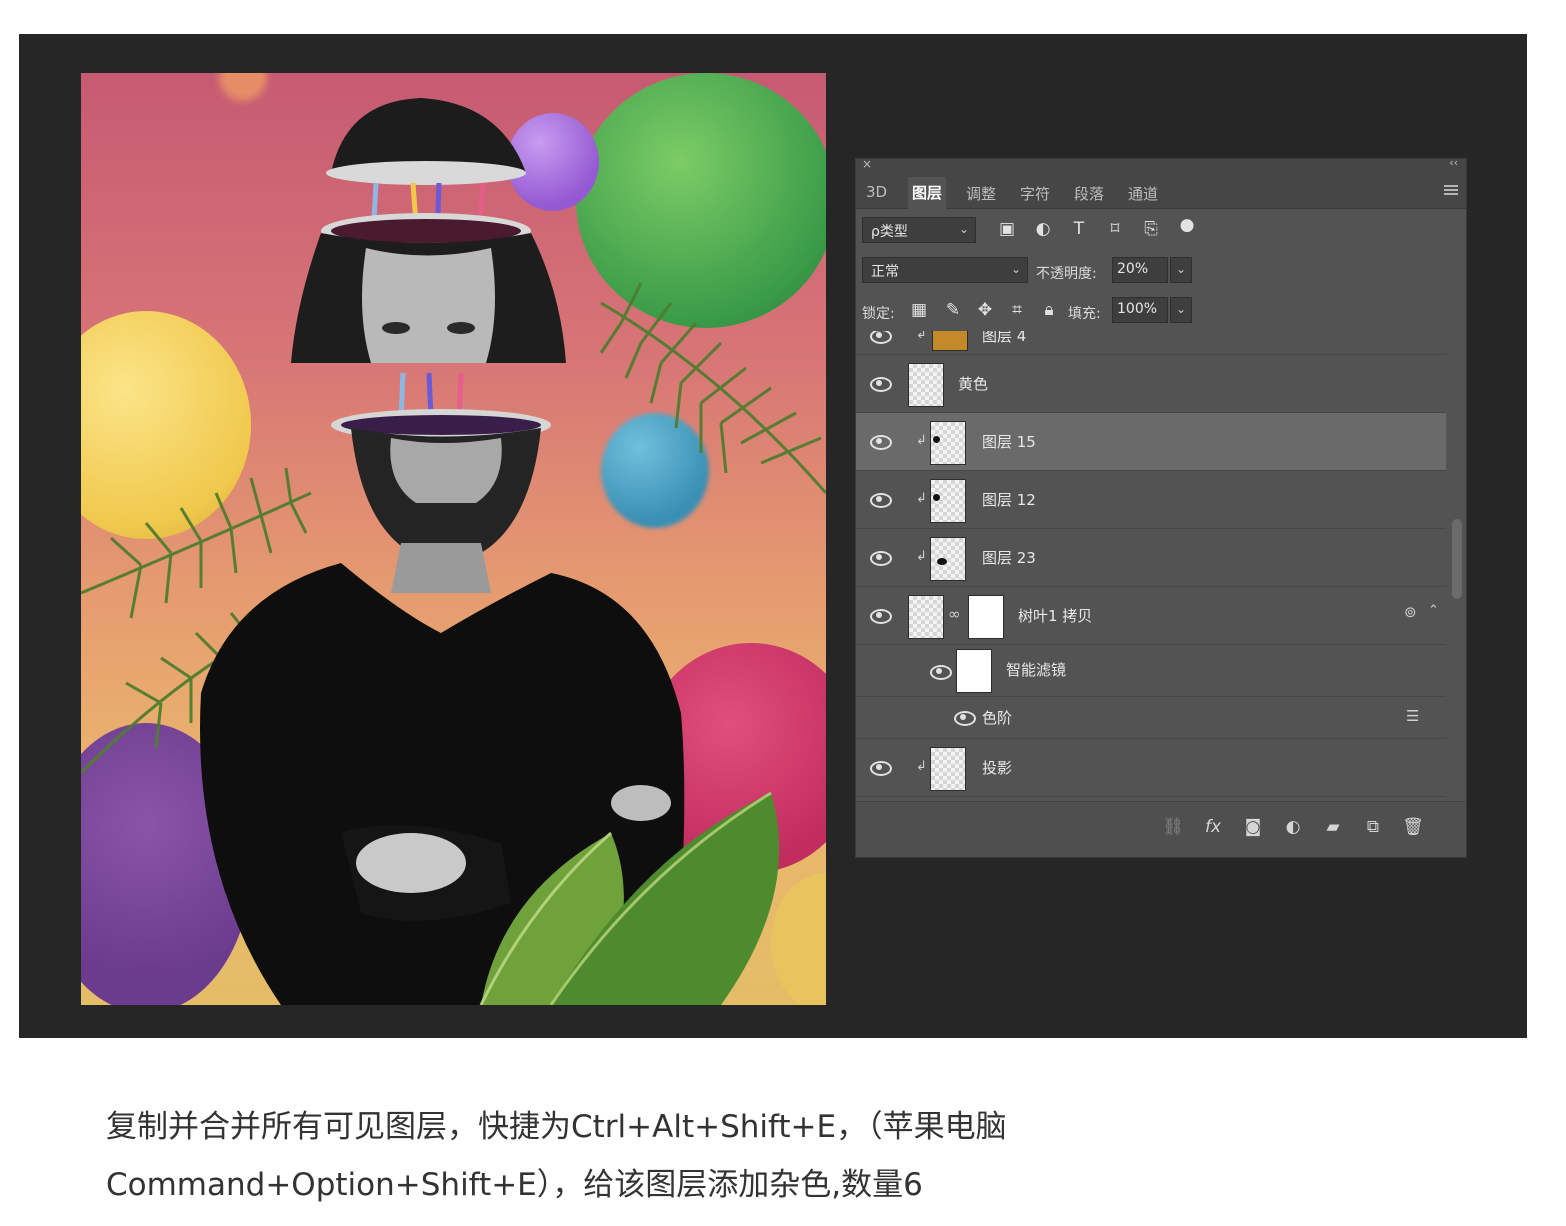 The width and height of the screenshot is (1566, 1226). What do you see at coordinates (953, 310) in the screenshot?
I see `lock-image-icon: ✎` at bounding box center [953, 310].